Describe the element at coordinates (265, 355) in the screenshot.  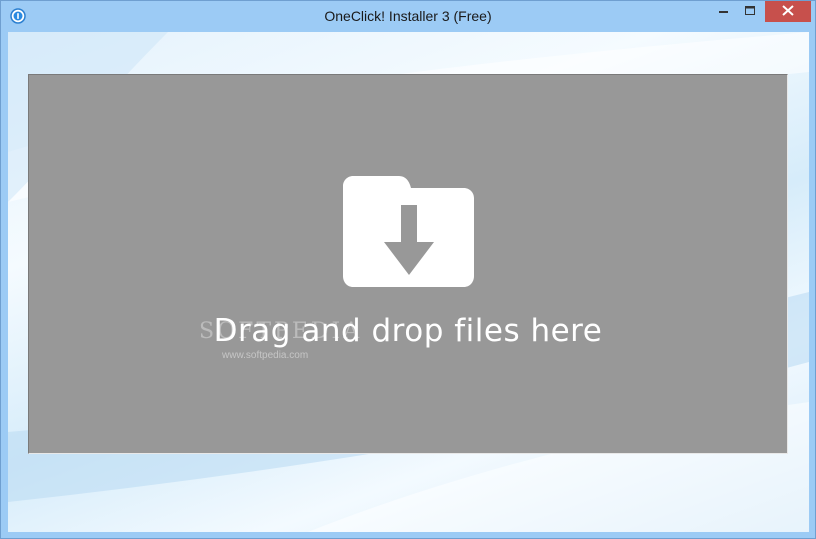
I see `watermark-url: www.softpedia.com` at that location.